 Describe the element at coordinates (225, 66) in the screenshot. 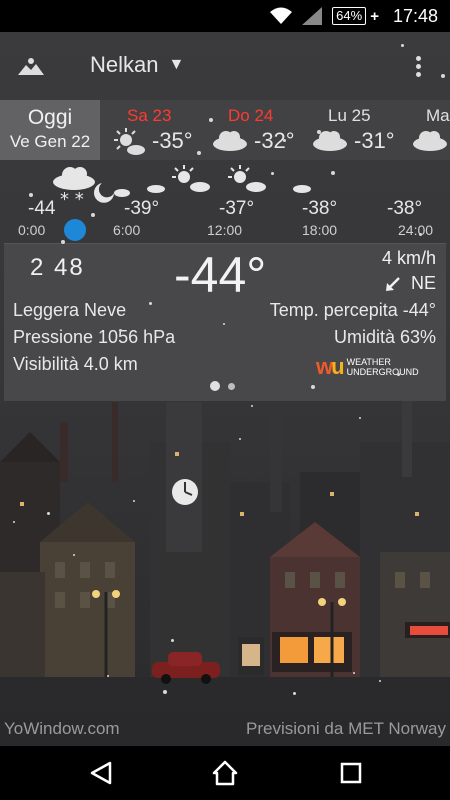

I see `app-bar: Nelkan ▼` at that location.